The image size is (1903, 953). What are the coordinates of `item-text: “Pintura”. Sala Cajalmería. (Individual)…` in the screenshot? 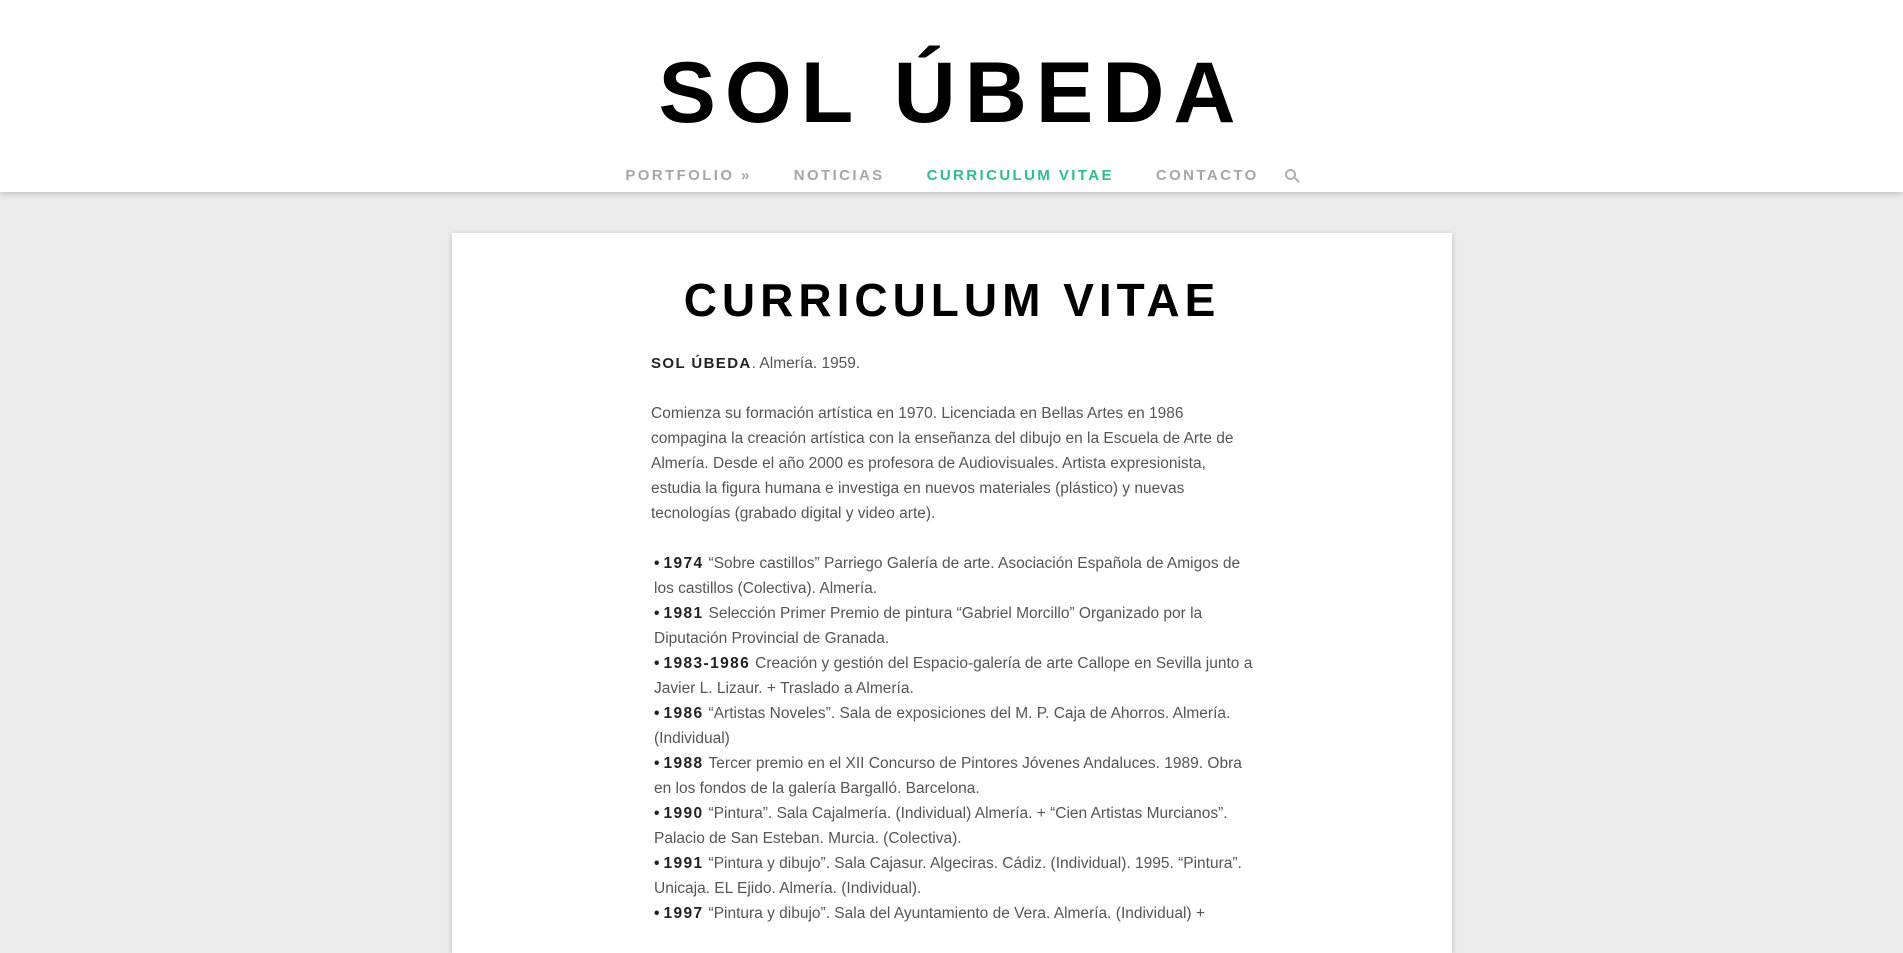 It's located at (941, 826).